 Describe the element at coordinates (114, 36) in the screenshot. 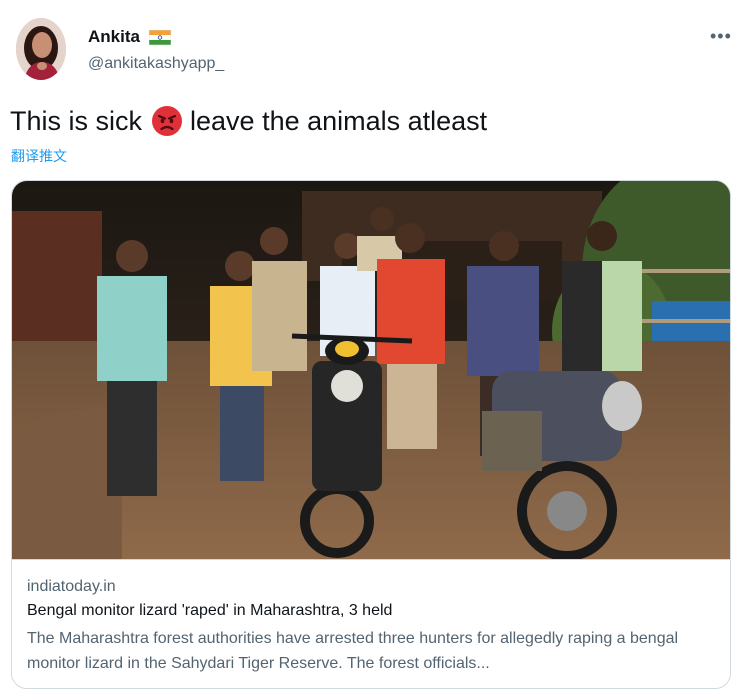

I see `display-name-text: Ankita` at that location.